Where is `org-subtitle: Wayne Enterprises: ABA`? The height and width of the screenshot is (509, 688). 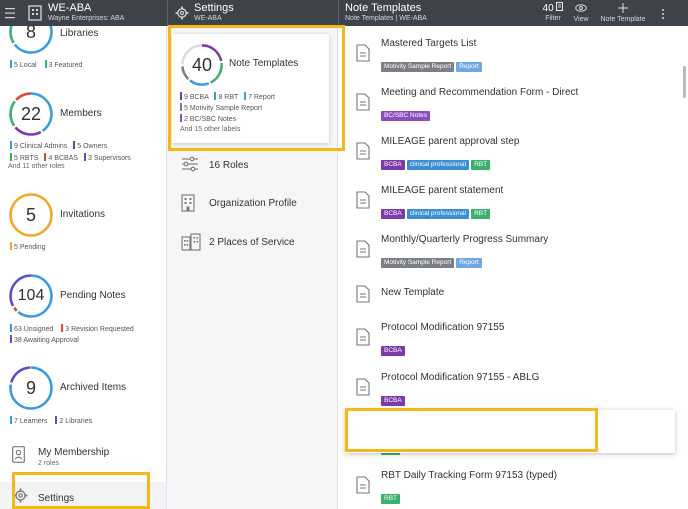 org-subtitle: Wayne Enterprises: ABA is located at coordinates (86, 18).